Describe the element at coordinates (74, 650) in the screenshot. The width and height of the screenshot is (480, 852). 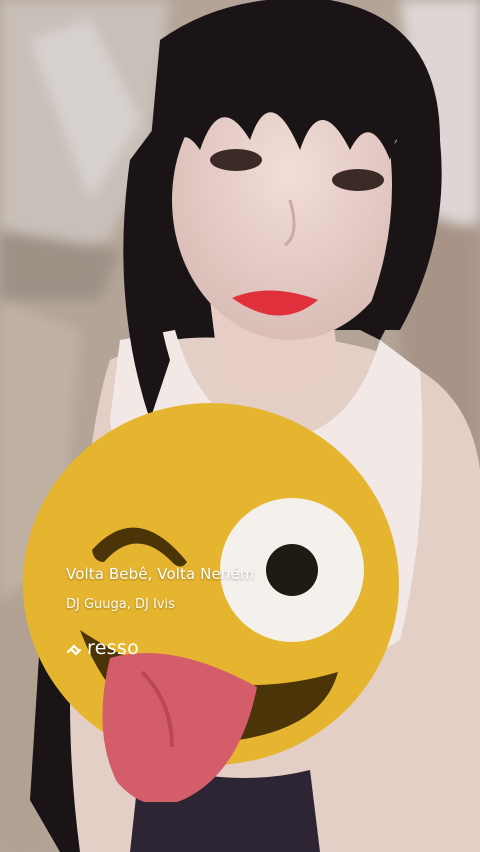
I see `resso-logo-icon` at that location.